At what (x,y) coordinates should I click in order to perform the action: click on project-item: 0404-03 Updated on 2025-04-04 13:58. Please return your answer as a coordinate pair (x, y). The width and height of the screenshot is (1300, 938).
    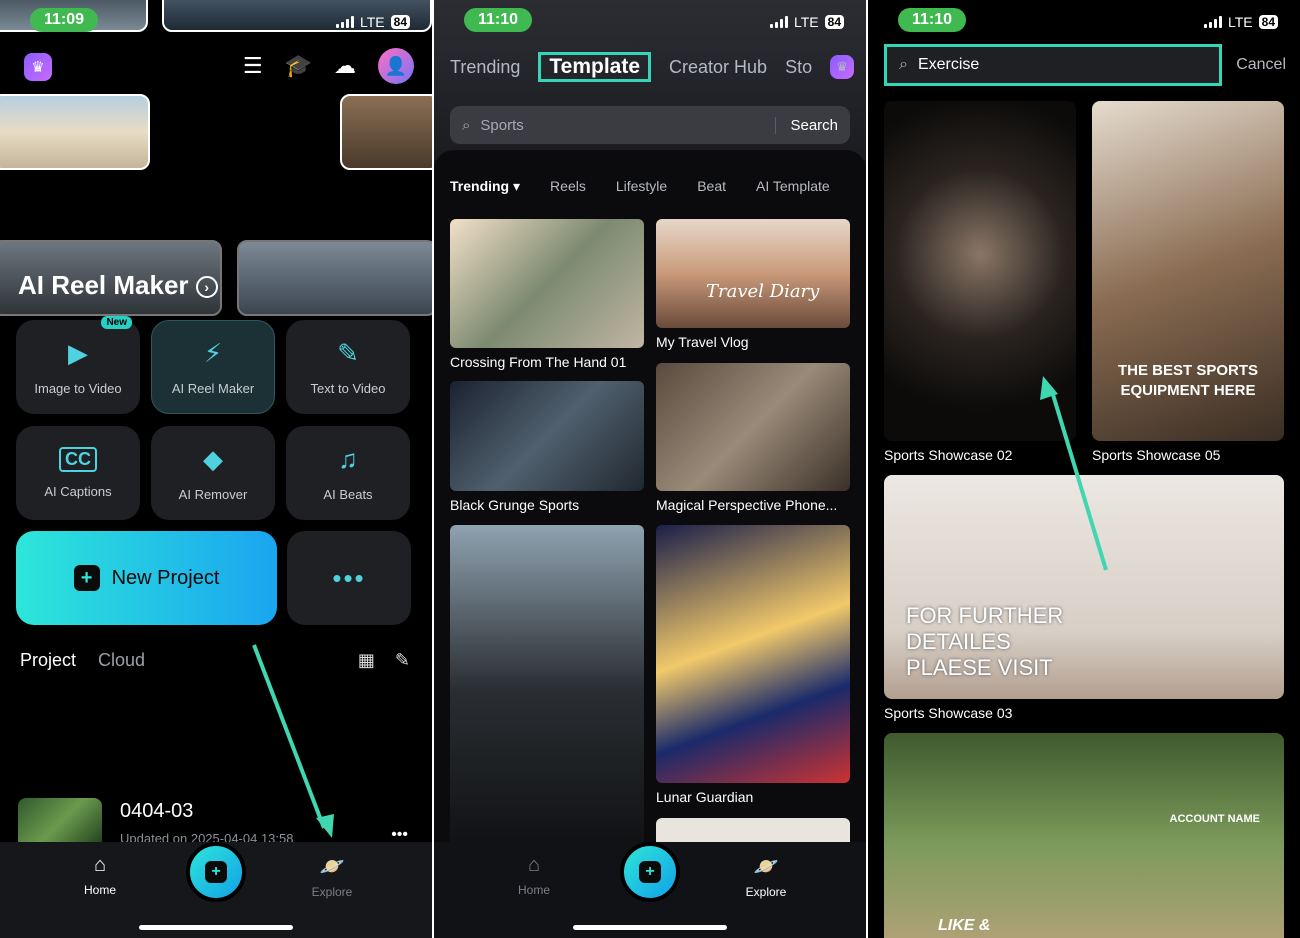
    Looking at the image, I should click on (155, 823).